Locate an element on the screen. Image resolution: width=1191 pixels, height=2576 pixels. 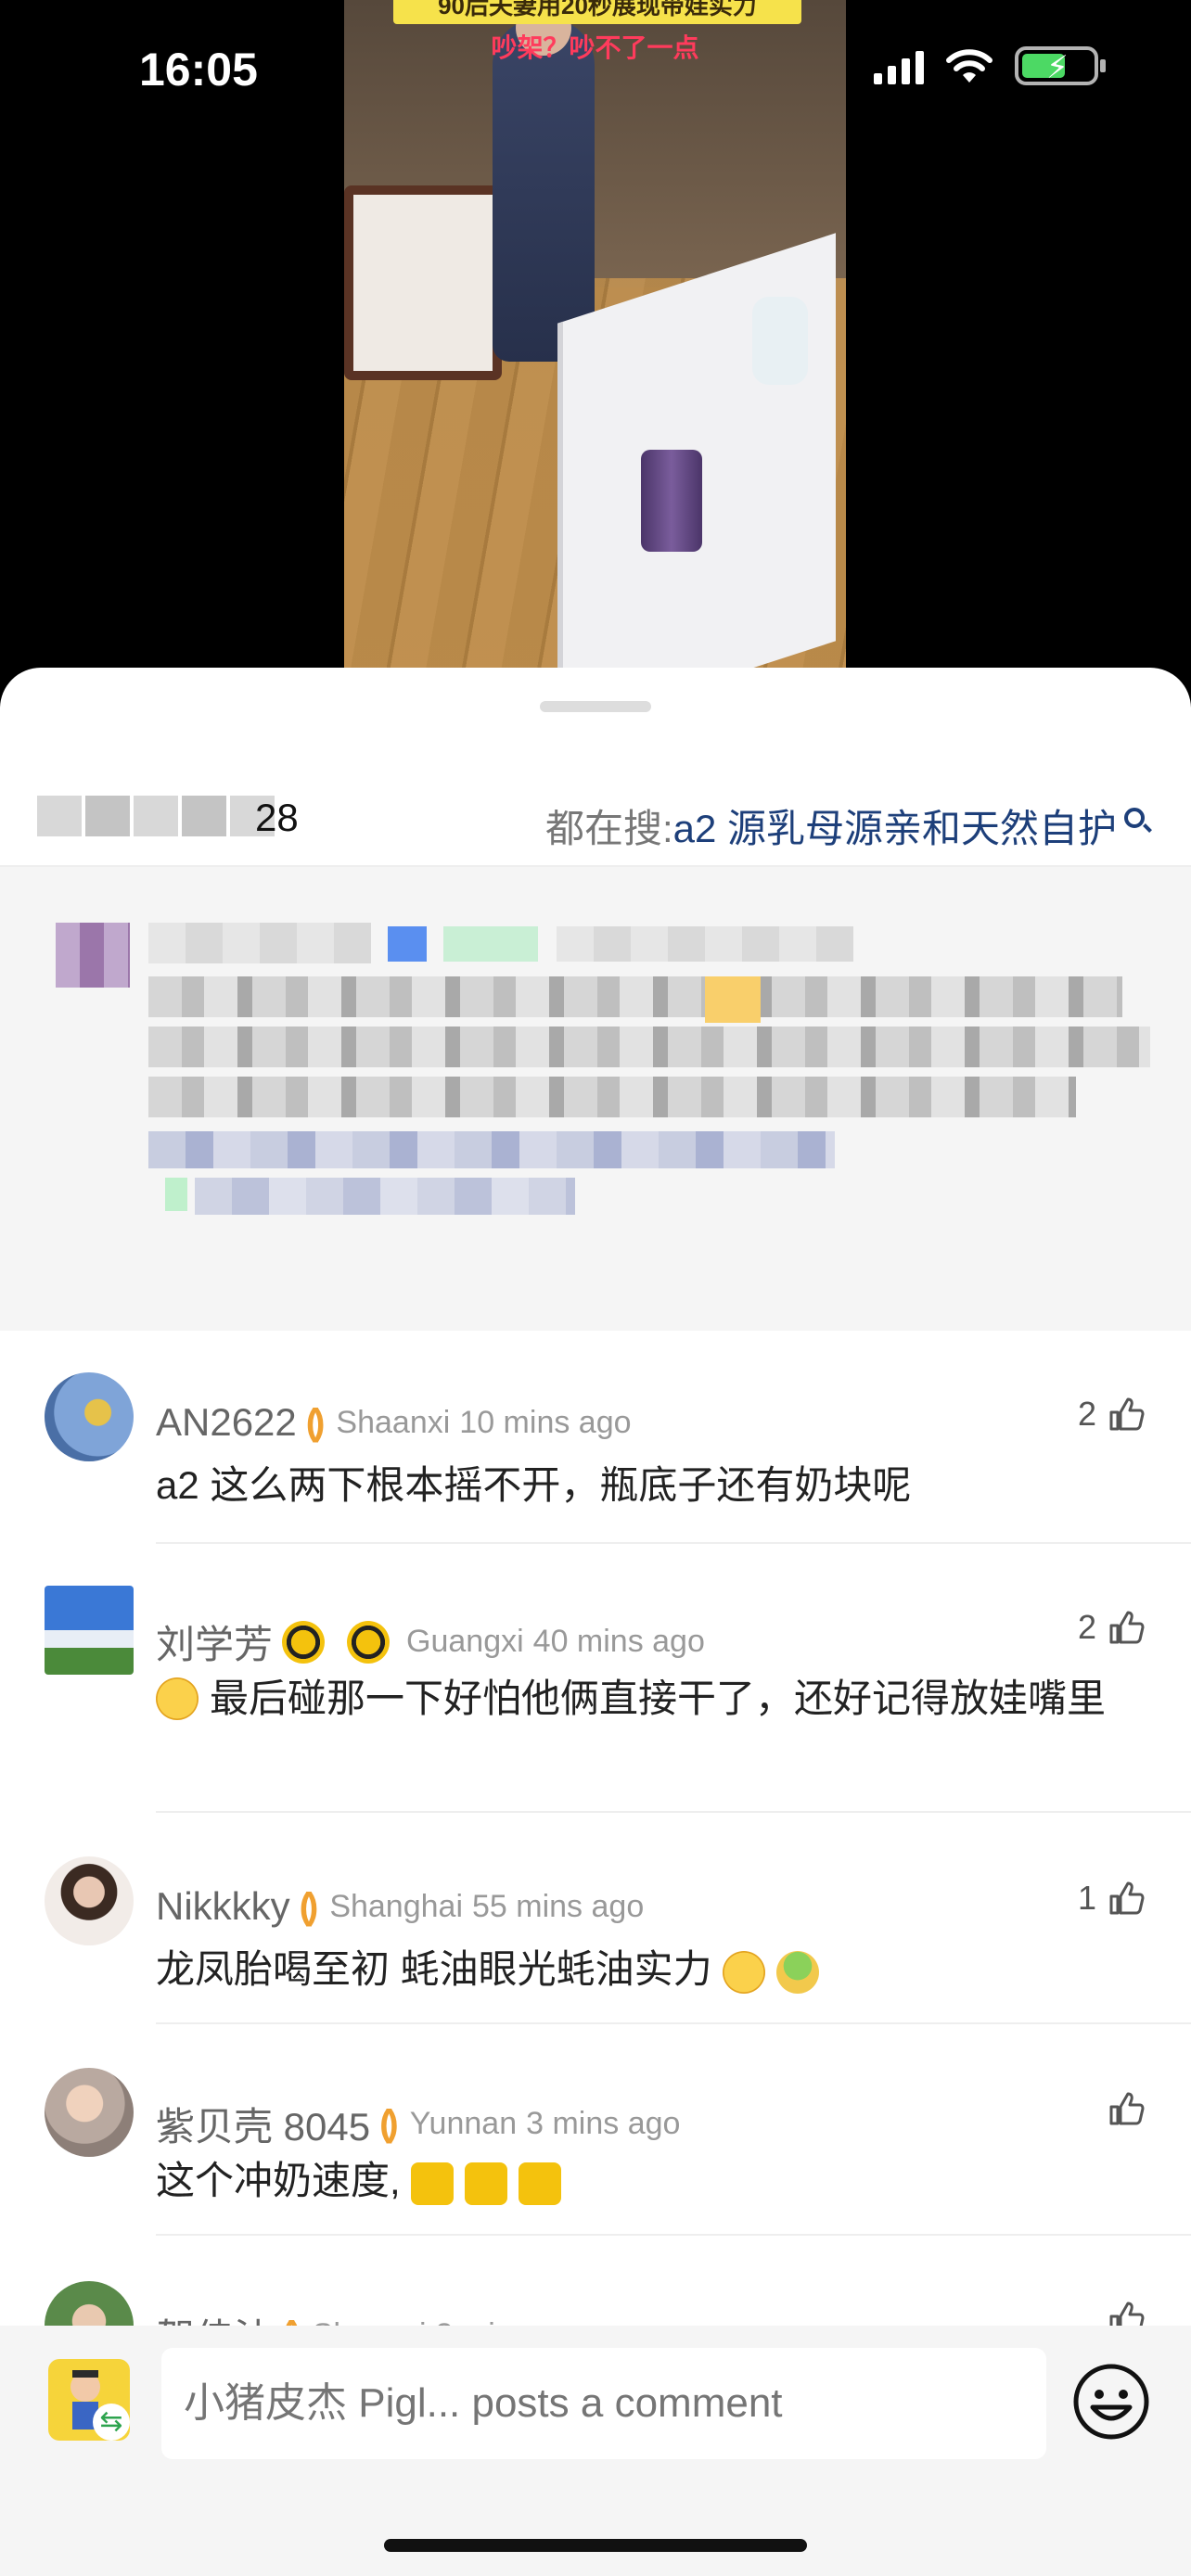
comment-location: Shanghai is located at coordinates (396, 1906).